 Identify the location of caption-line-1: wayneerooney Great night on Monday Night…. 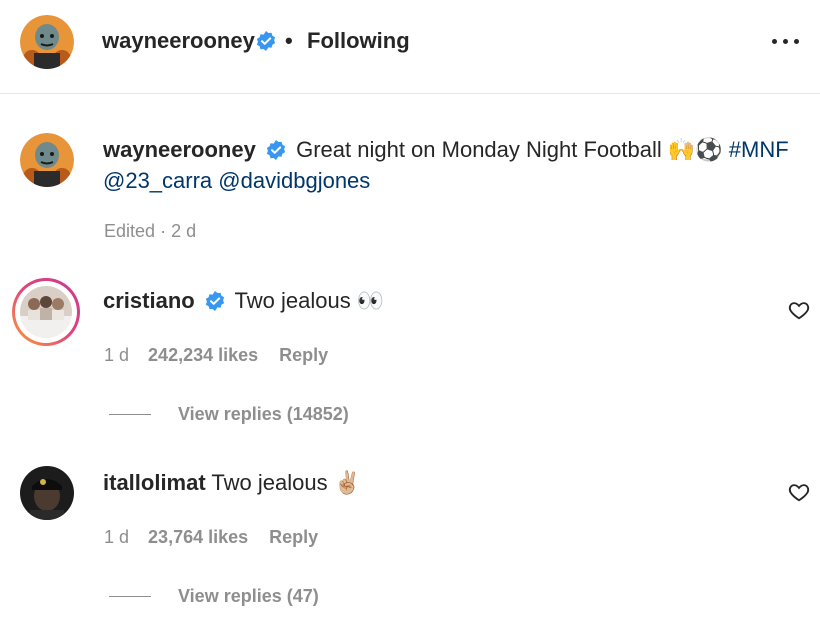
(446, 150).